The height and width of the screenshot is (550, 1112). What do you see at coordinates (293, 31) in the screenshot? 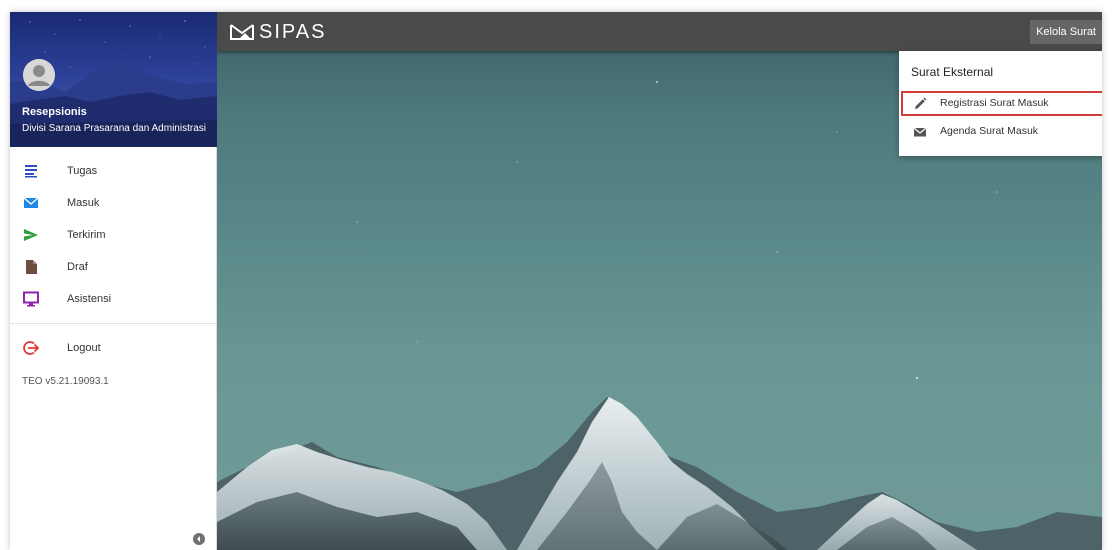
I see `app-brand: SIPAS` at bounding box center [293, 31].